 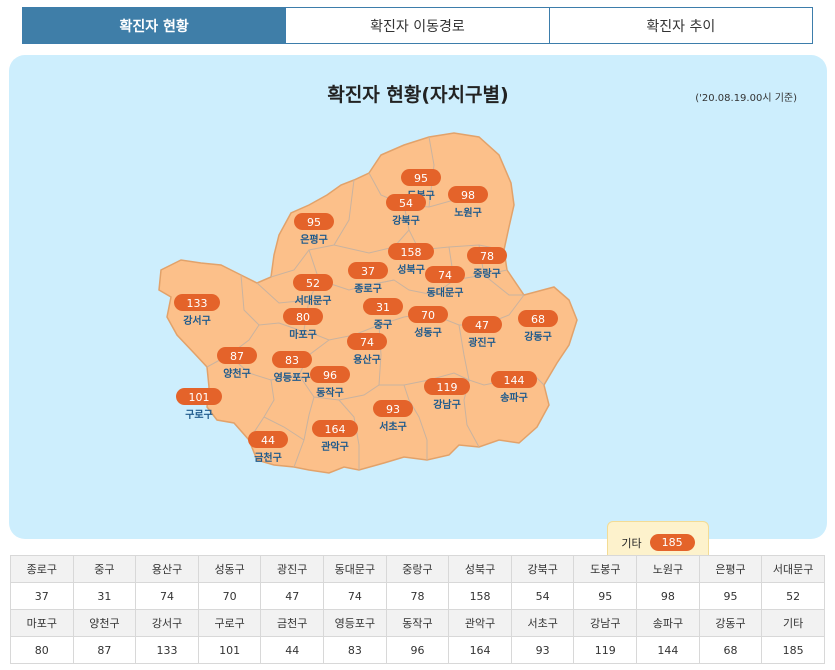 What do you see at coordinates (428, 315) in the screenshot?
I see `district-count: 70` at bounding box center [428, 315].